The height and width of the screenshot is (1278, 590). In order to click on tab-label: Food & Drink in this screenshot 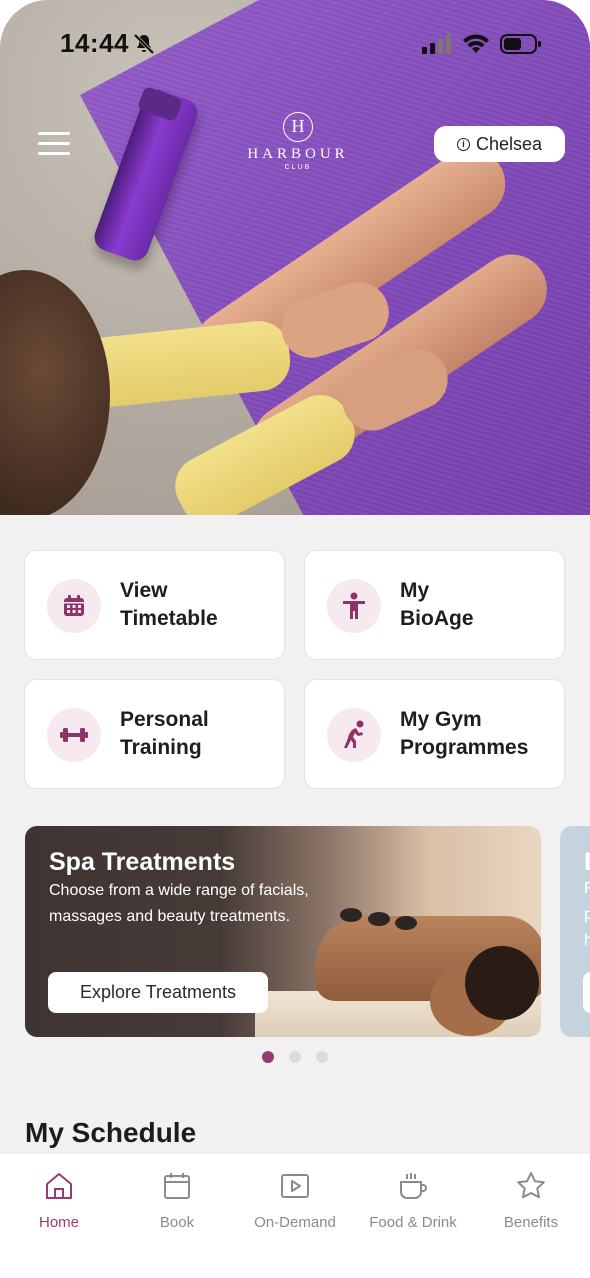, I will do `click(413, 1222)`.